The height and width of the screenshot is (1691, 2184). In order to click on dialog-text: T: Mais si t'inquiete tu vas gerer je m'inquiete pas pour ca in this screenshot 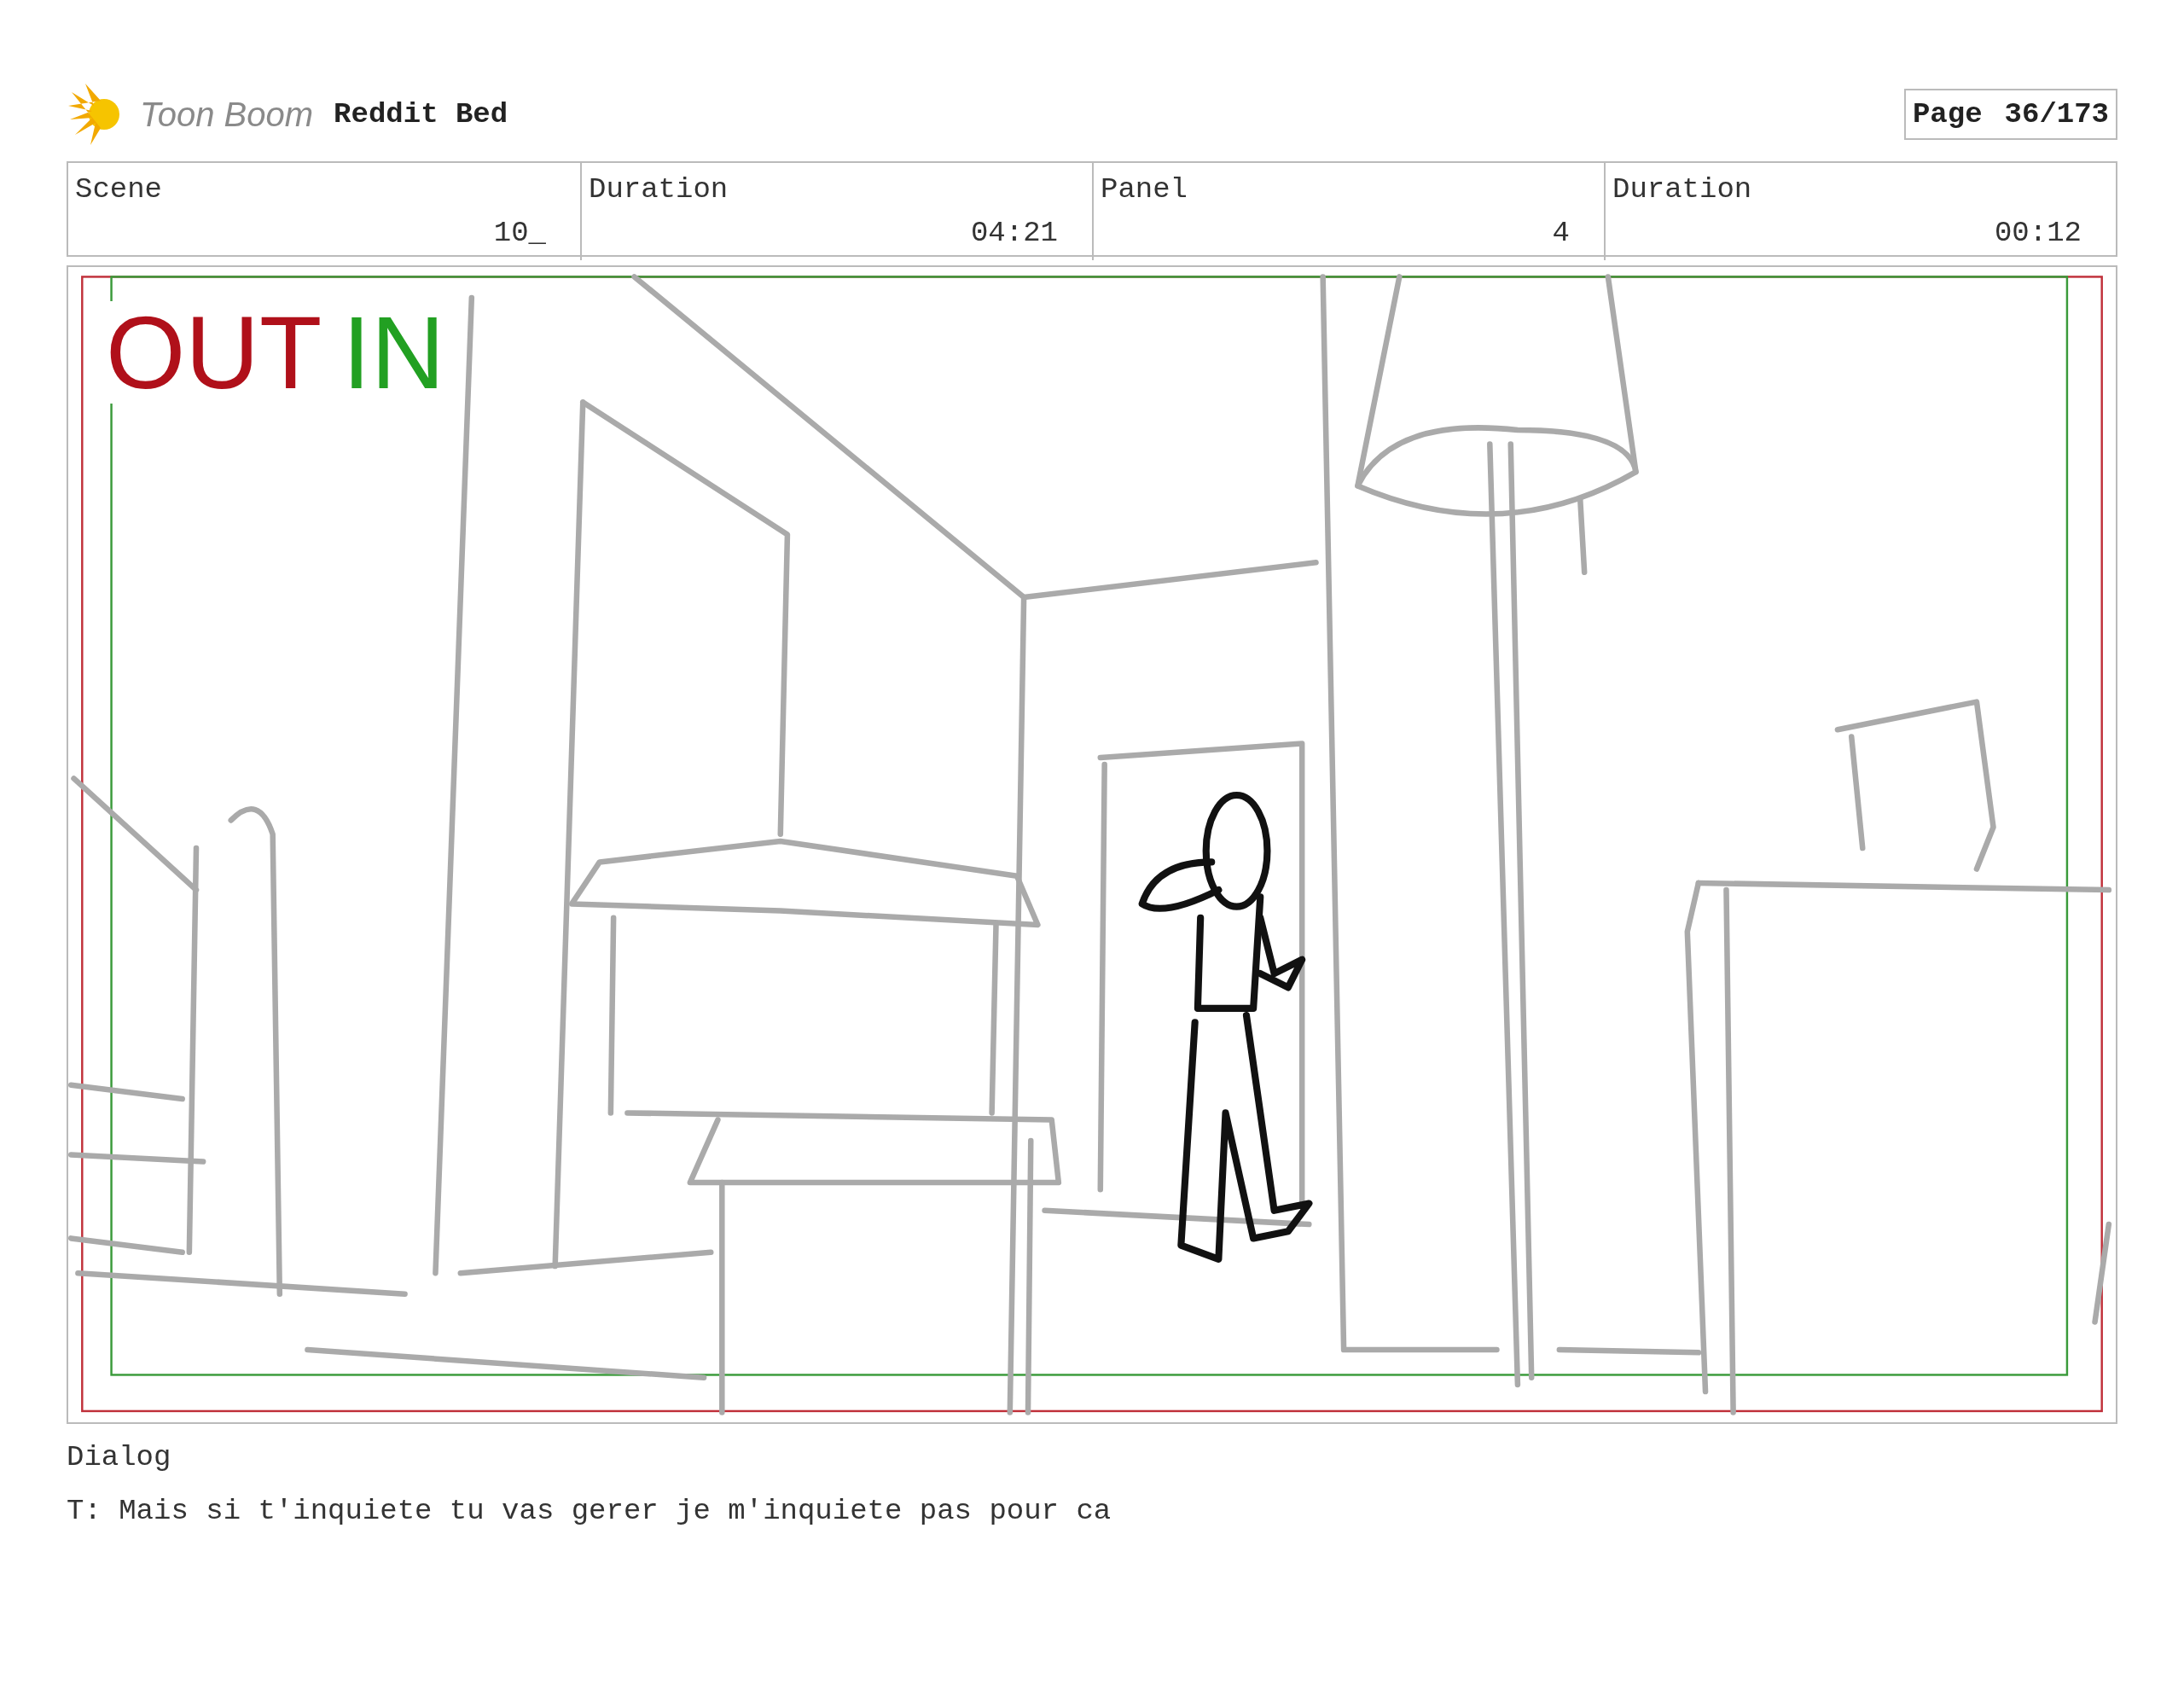, I will do `click(589, 1511)`.